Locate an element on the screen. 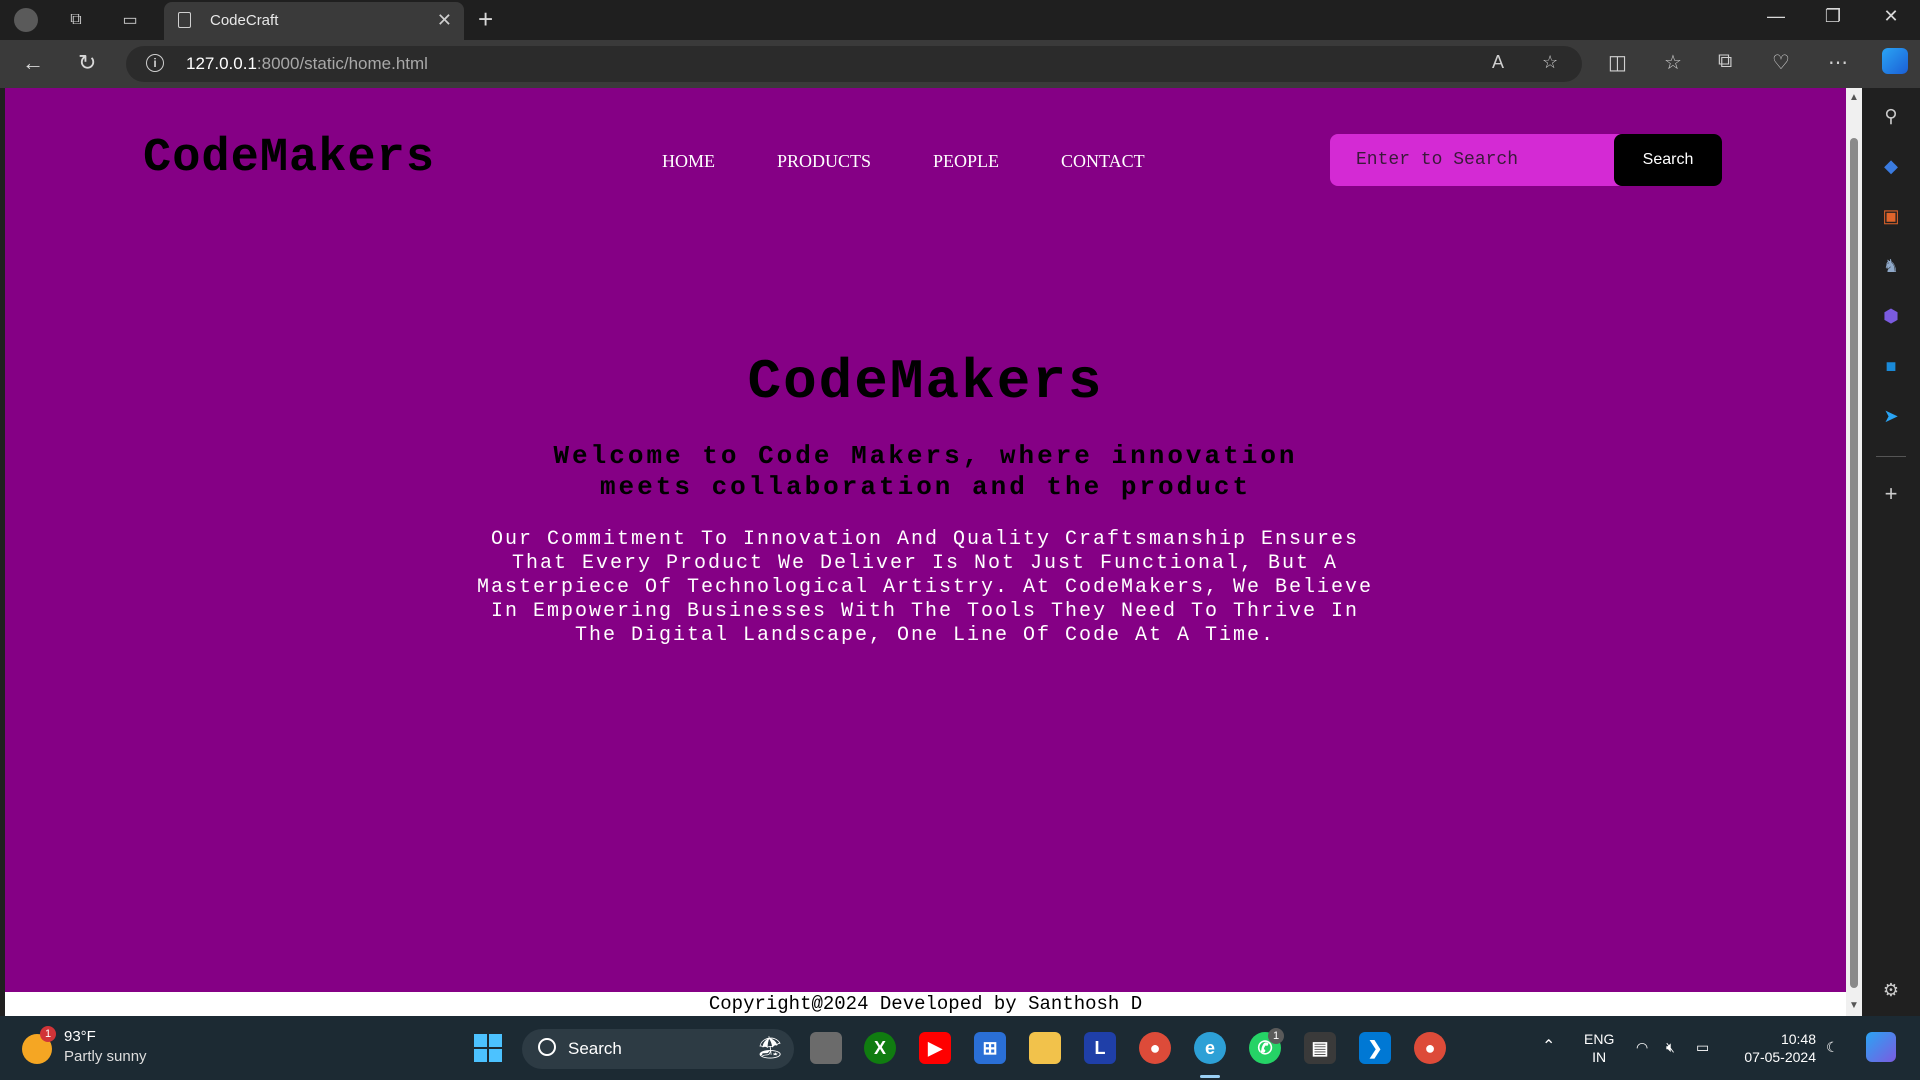 Image resolution: width=1920 pixels, height=1080 pixels. windows-start-icon is located at coordinates (488, 1048).